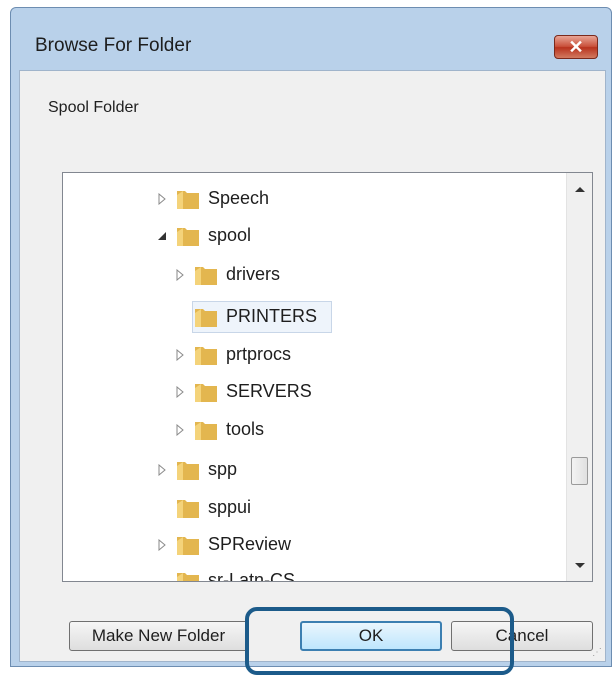 Image resolution: width=614 pixels, height=677 pixels. What do you see at coordinates (93, 107) in the screenshot?
I see `dialog-prompt: Spool Folder` at bounding box center [93, 107].